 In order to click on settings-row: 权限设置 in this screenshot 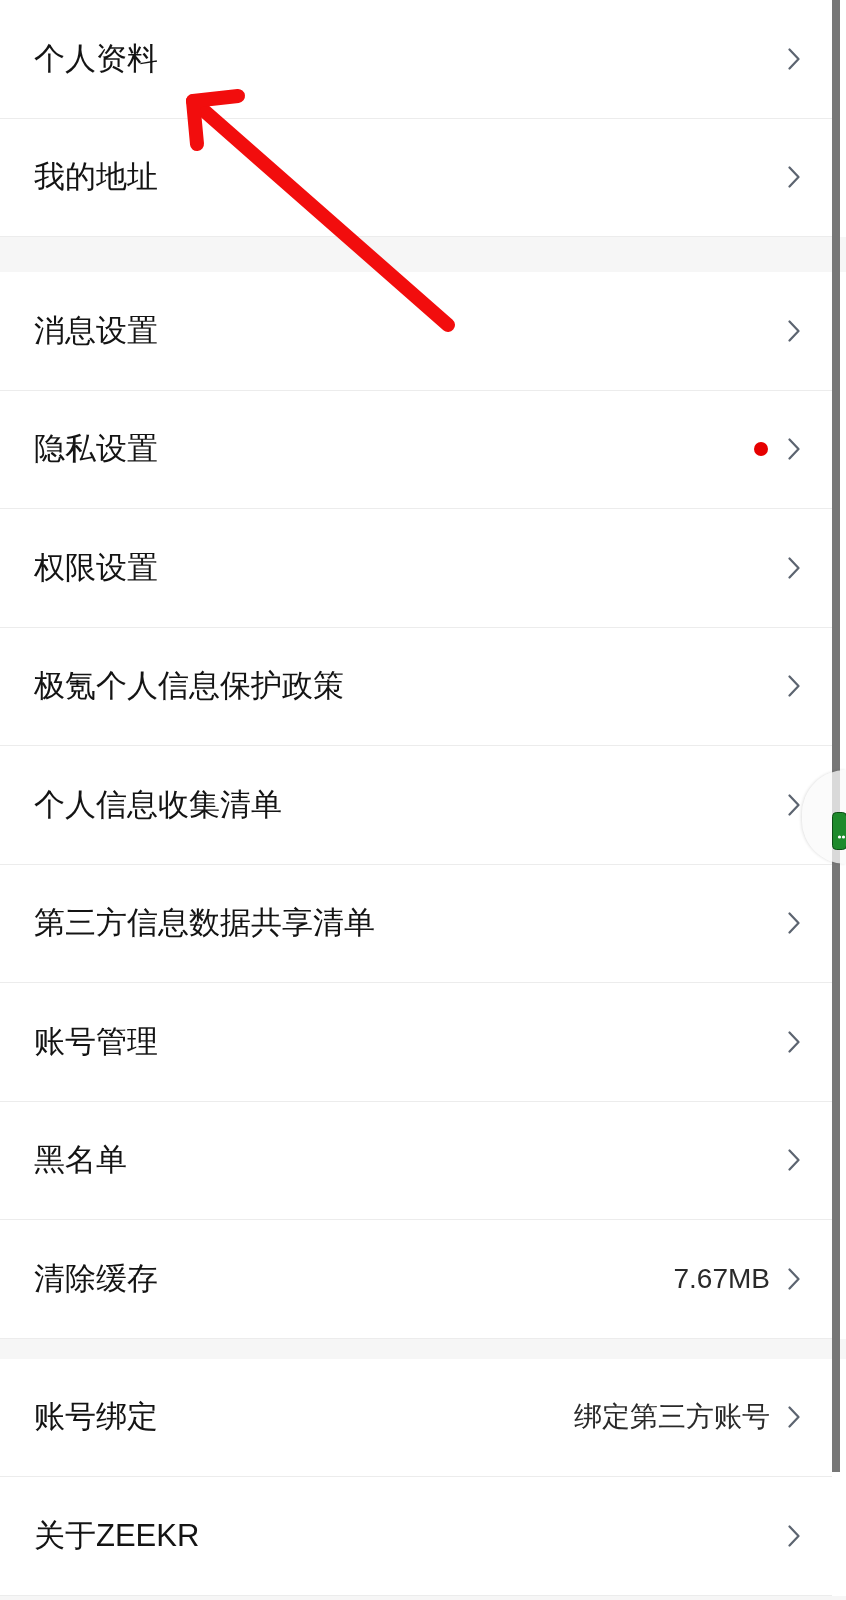, I will do `click(401, 568)`.